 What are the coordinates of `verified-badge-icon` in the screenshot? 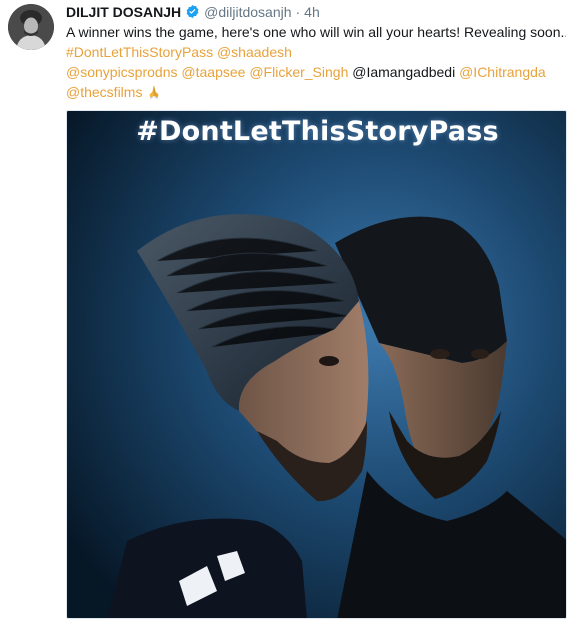 It's located at (192, 11).